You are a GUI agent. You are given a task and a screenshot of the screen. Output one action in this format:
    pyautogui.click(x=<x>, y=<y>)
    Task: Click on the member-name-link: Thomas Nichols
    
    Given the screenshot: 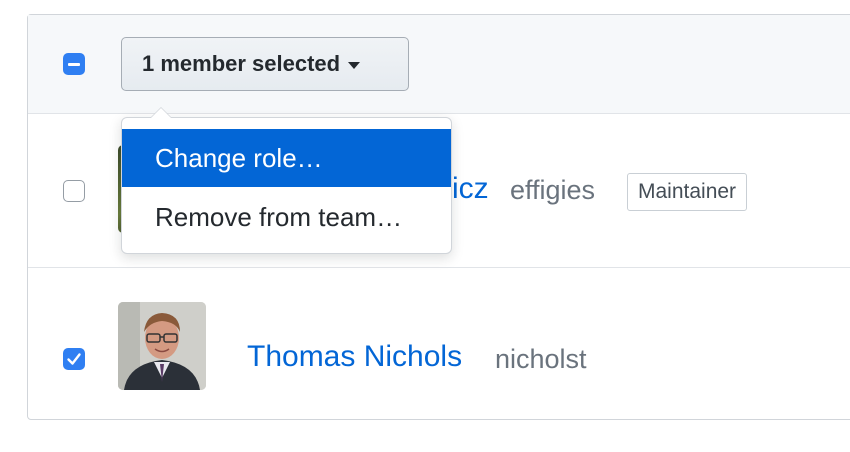 What is the action you would take?
    pyautogui.click(x=354, y=357)
    